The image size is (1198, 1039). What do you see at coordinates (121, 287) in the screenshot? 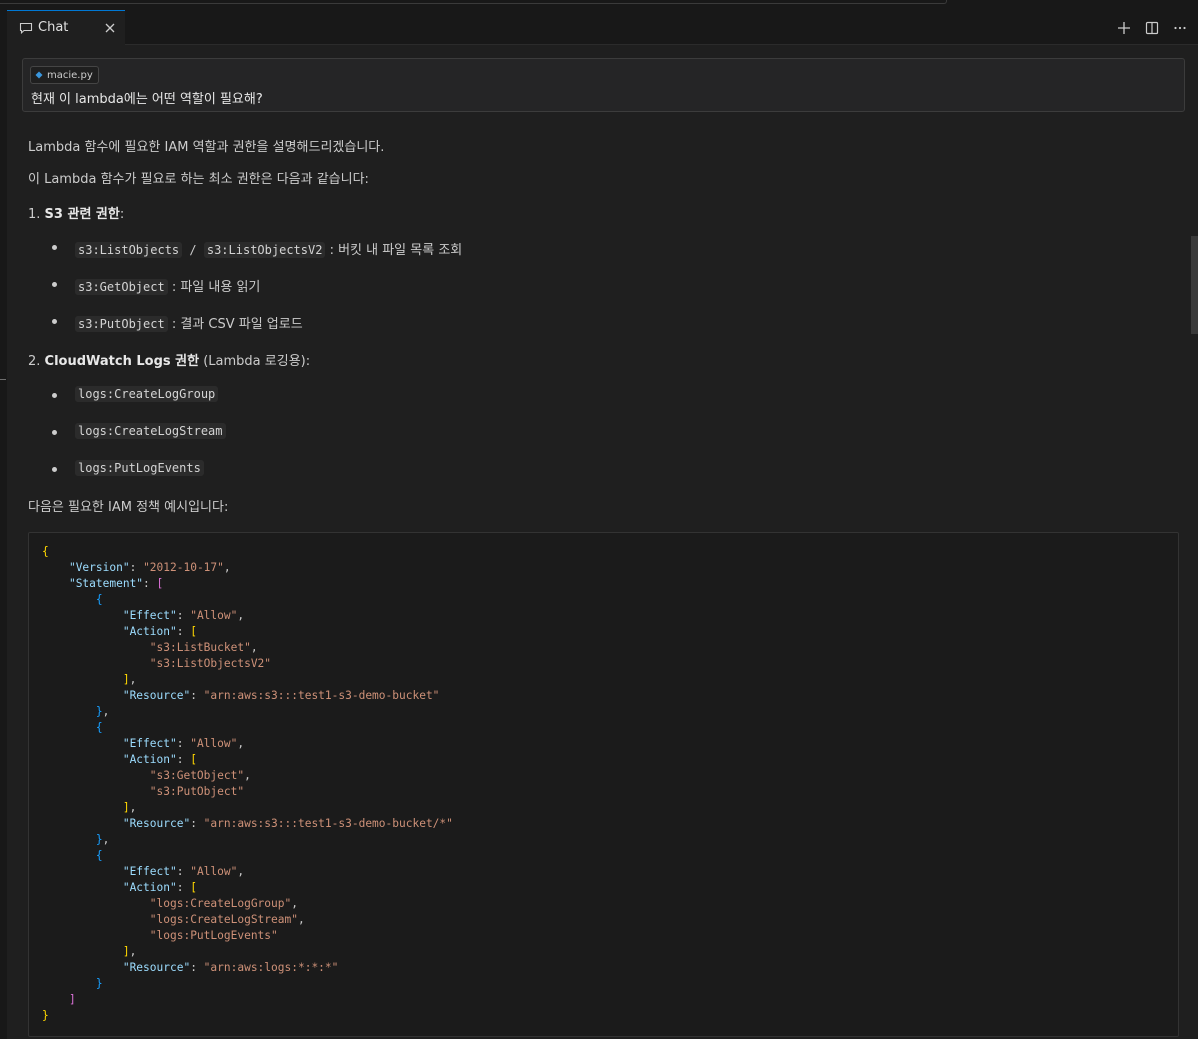
I see `inline-code: s3:GetObject` at bounding box center [121, 287].